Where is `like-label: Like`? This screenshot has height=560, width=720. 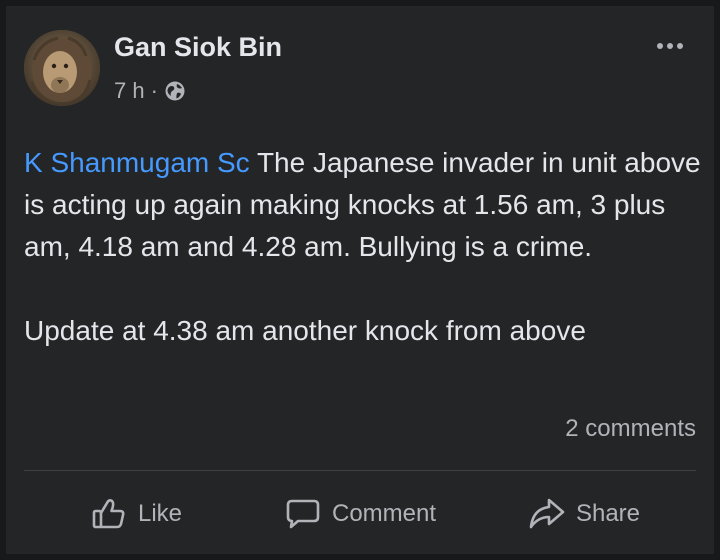
like-label: Like is located at coordinates (160, 513).